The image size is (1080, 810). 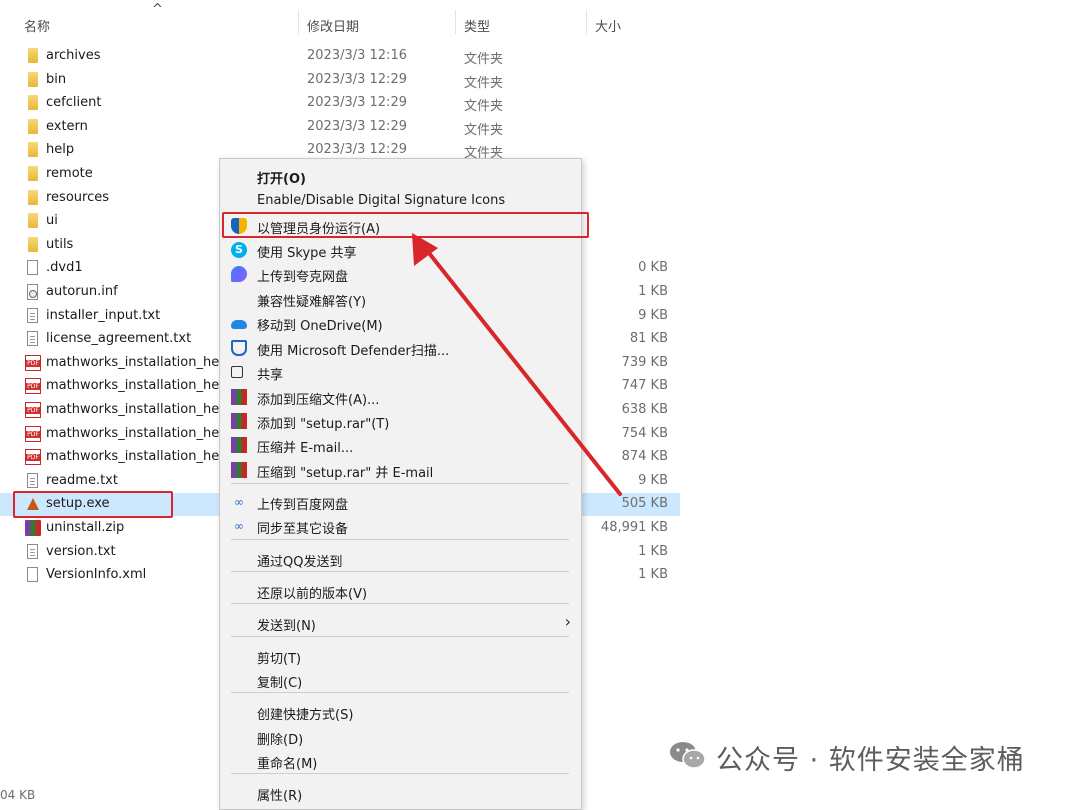 I want to click on wechat-icon, so click(x=688, y=755).